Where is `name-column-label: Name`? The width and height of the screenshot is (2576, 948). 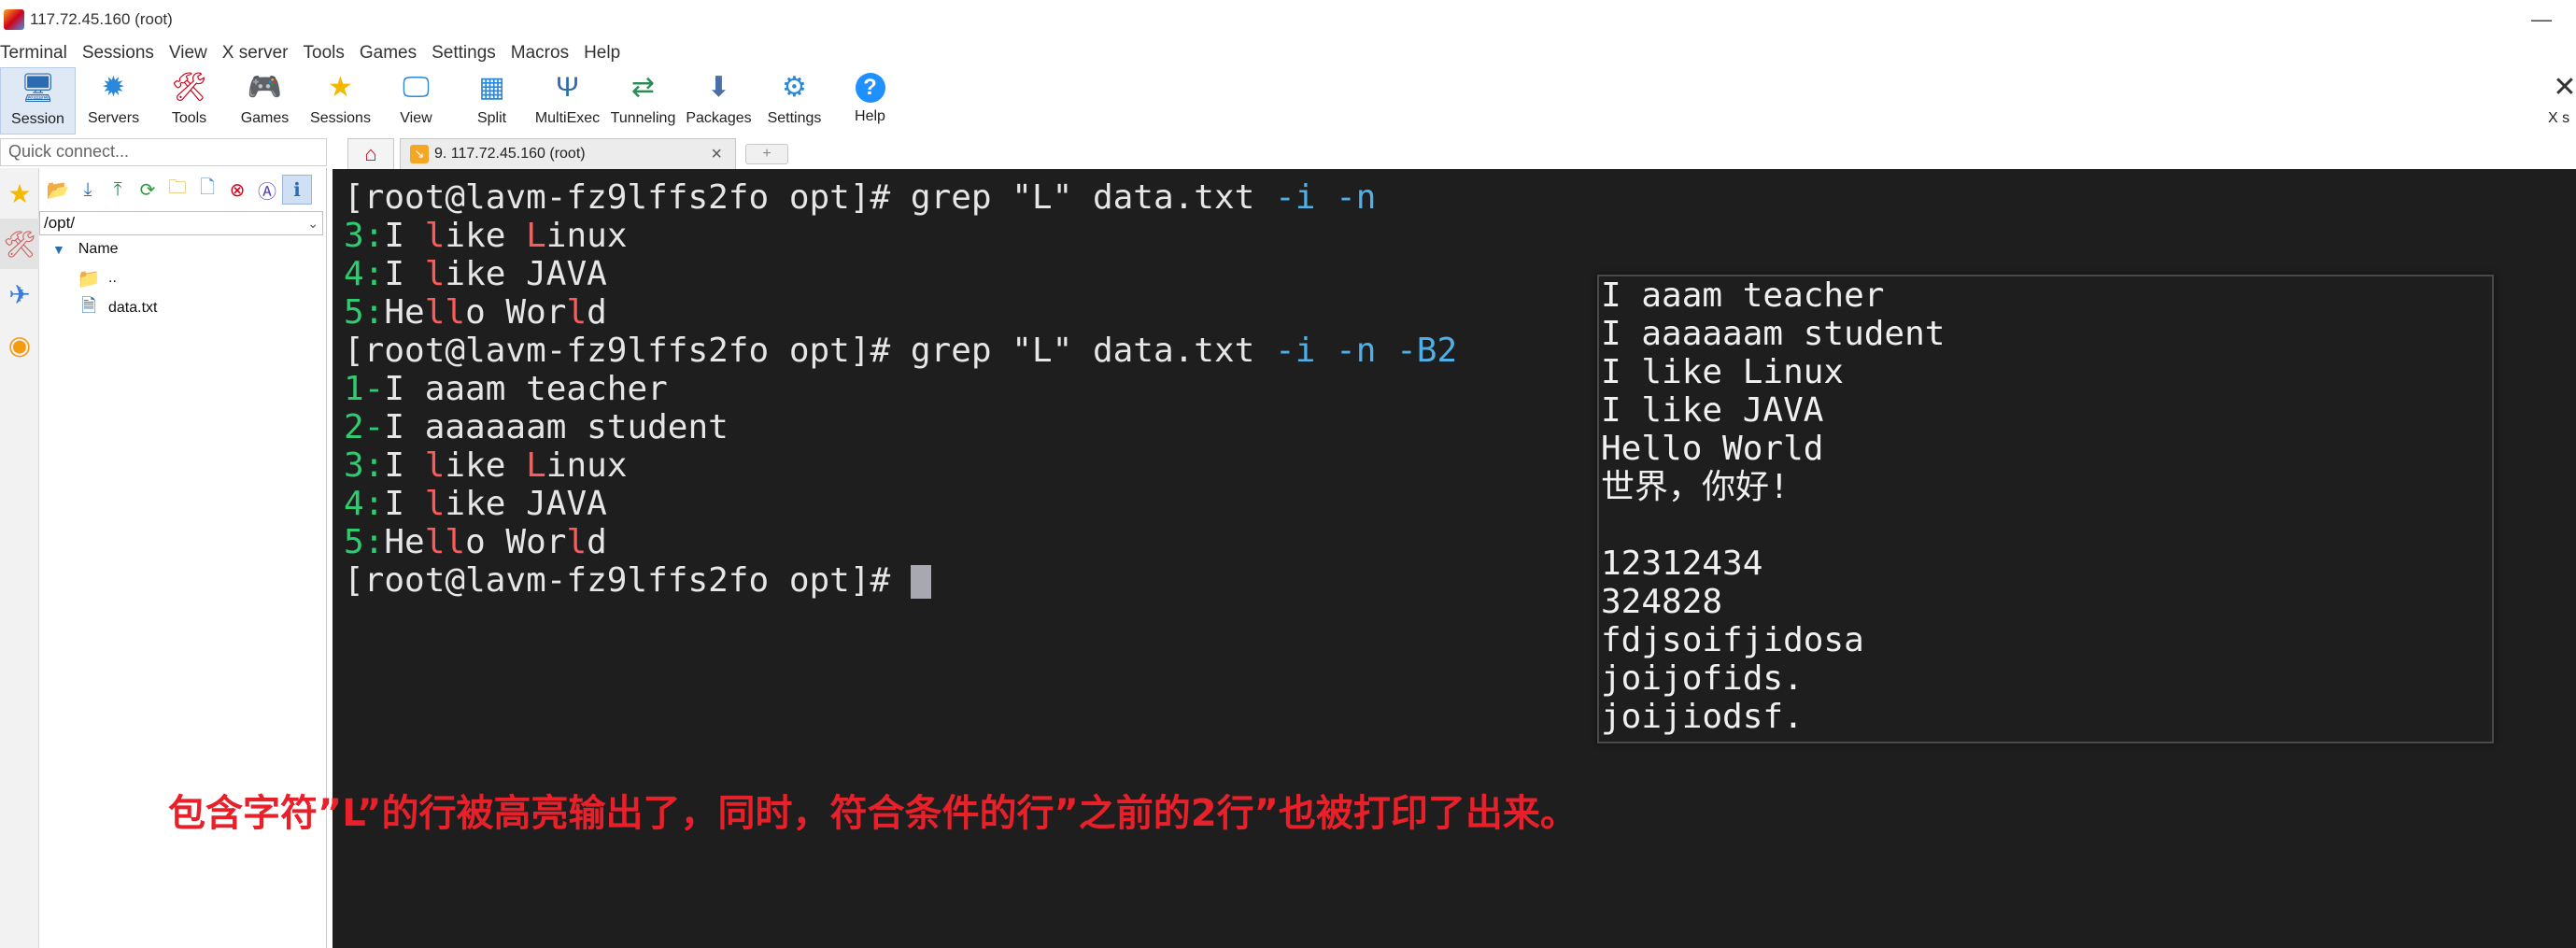
name-column-label: Name is located at coordinates (98, 249).